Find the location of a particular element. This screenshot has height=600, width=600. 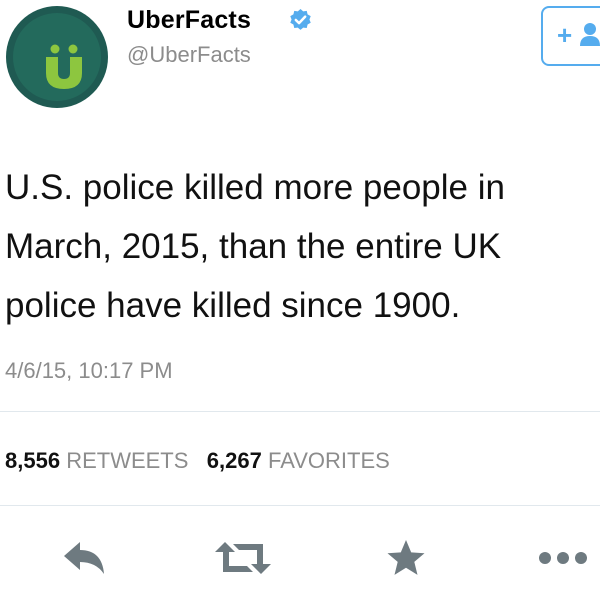

star-icon is located at coordinates (406, 558).